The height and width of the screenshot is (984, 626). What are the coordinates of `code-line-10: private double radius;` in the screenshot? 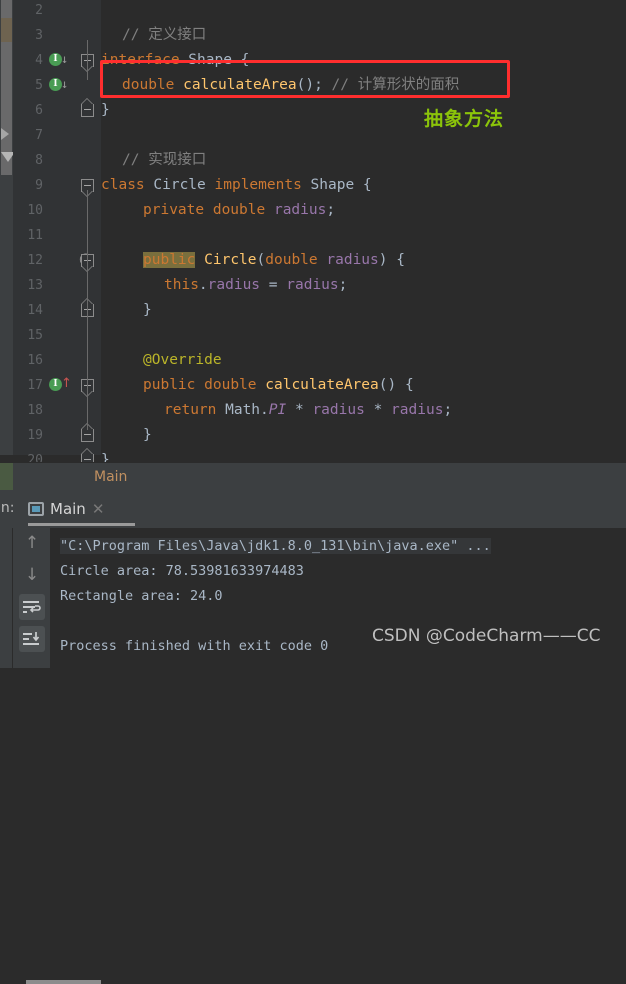 It's located at (239, 210).